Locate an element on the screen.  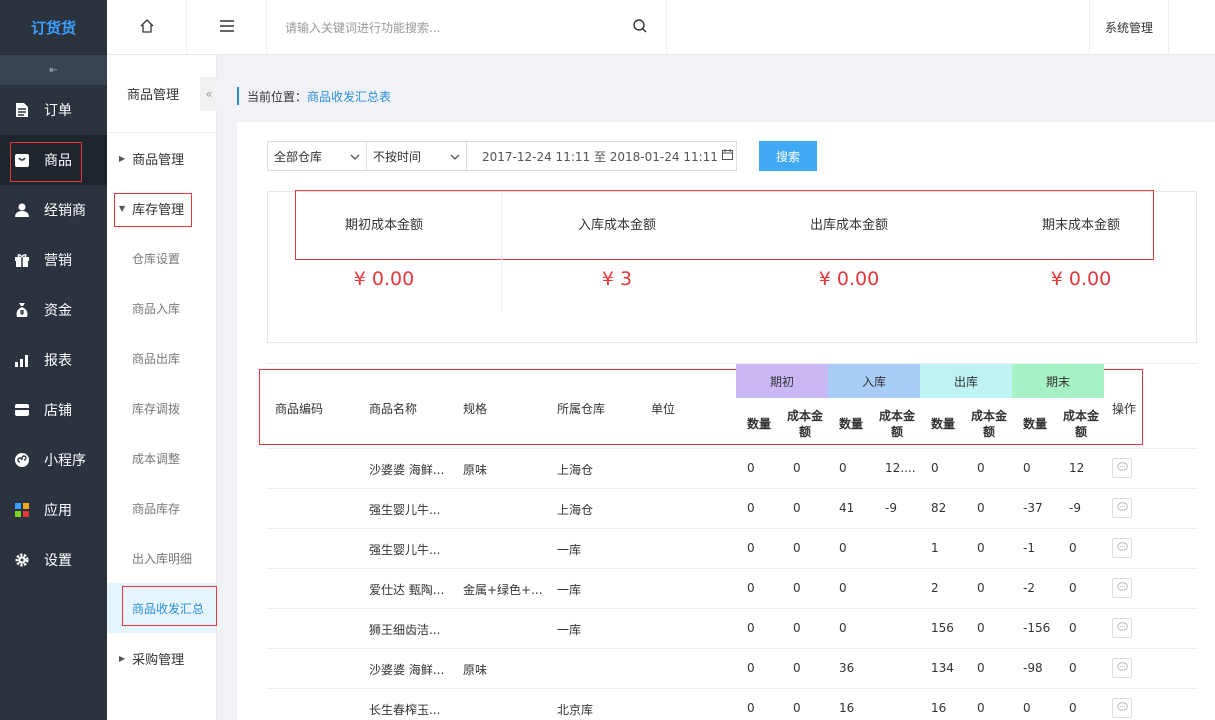
app-logo: 订货货 is located at coordinates (53, 27).